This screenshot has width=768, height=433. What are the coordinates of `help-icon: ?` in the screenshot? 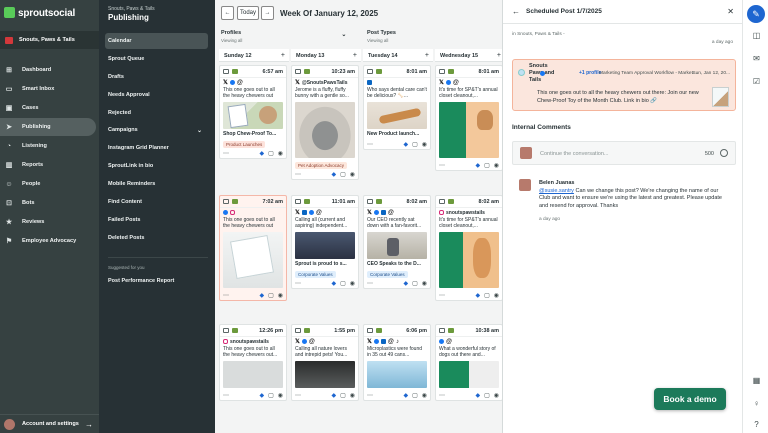 It's located at (756, 424).